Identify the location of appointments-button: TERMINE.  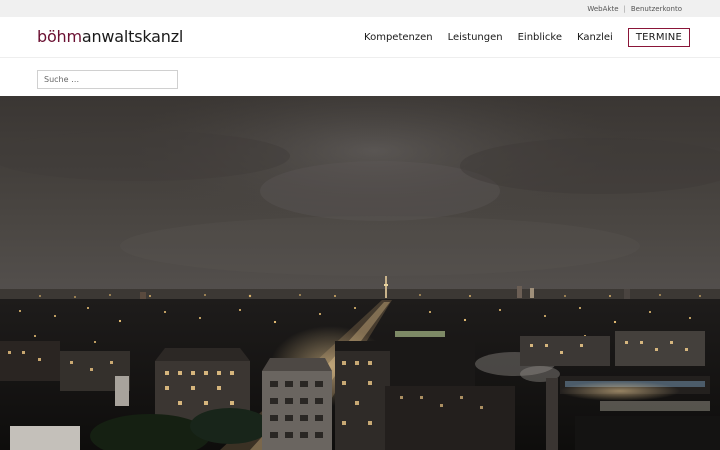
(658, 37).